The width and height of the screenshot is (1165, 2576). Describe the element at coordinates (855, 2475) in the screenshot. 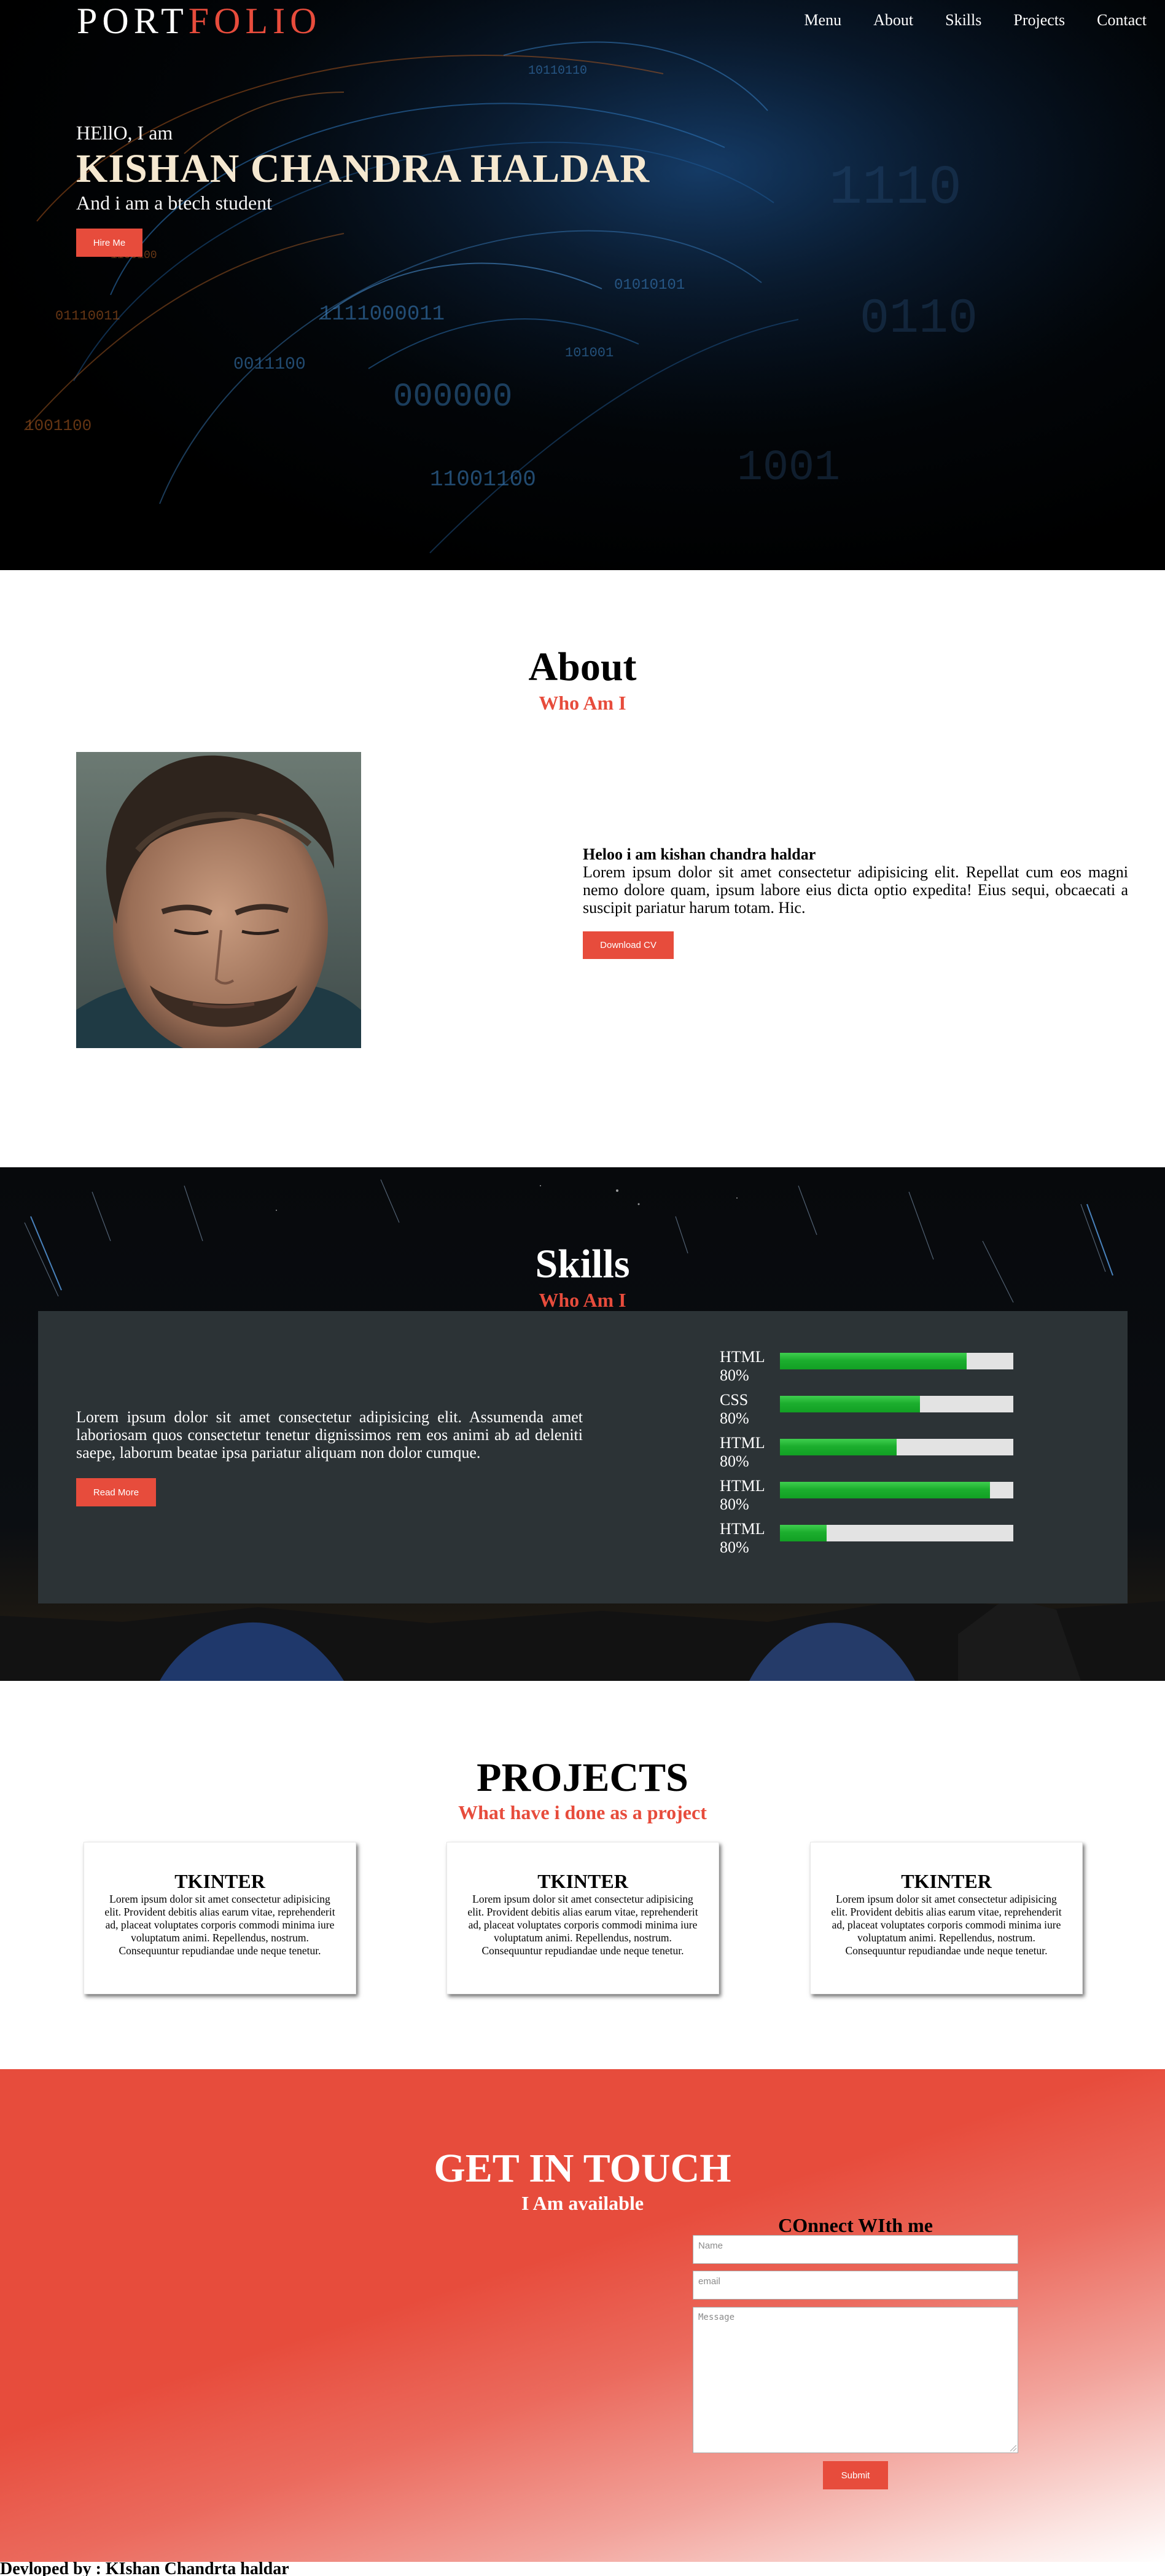

I see `submit-button: Submit` at that location.